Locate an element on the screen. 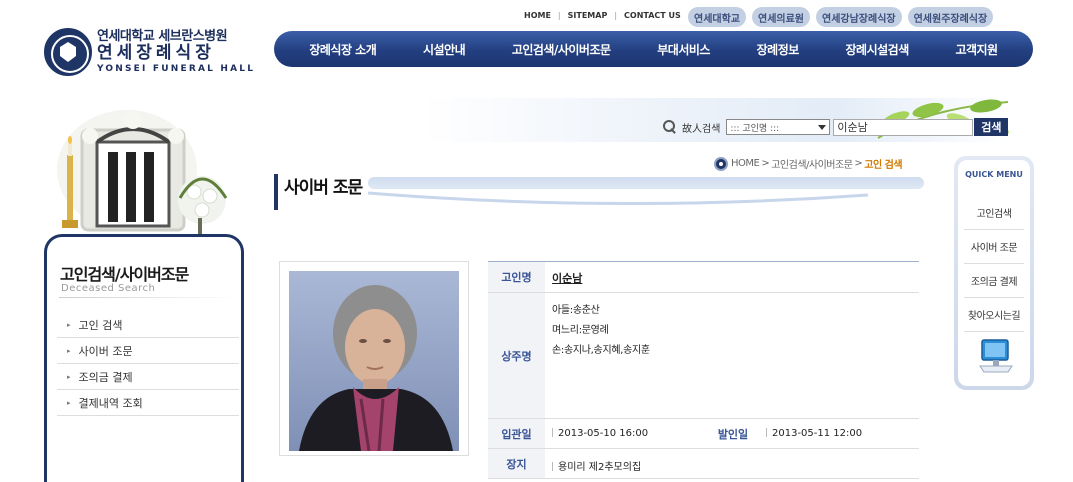 This screenshot has height=482, width=1073. wonju-funeral-button: 연세원주장례식장 is located at coordinates (950, 17).